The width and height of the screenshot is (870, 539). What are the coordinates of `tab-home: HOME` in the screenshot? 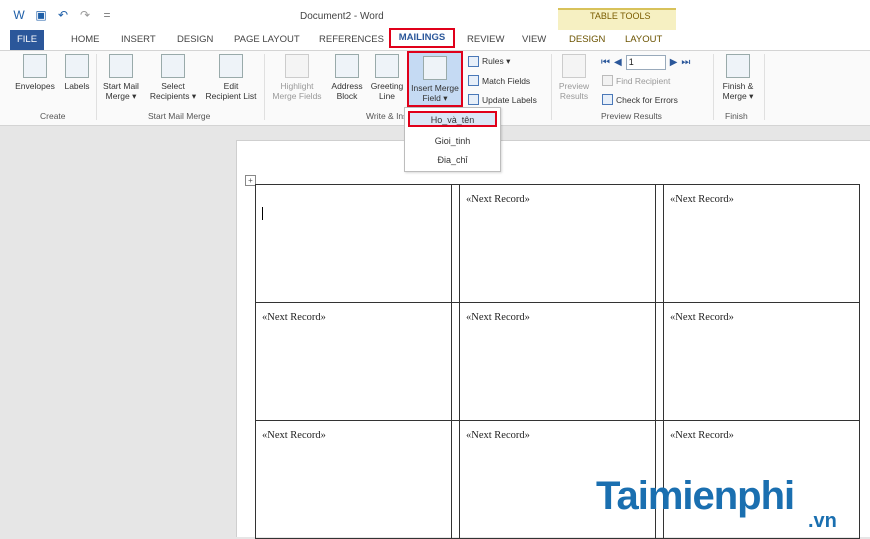 It's located at (85, 39).